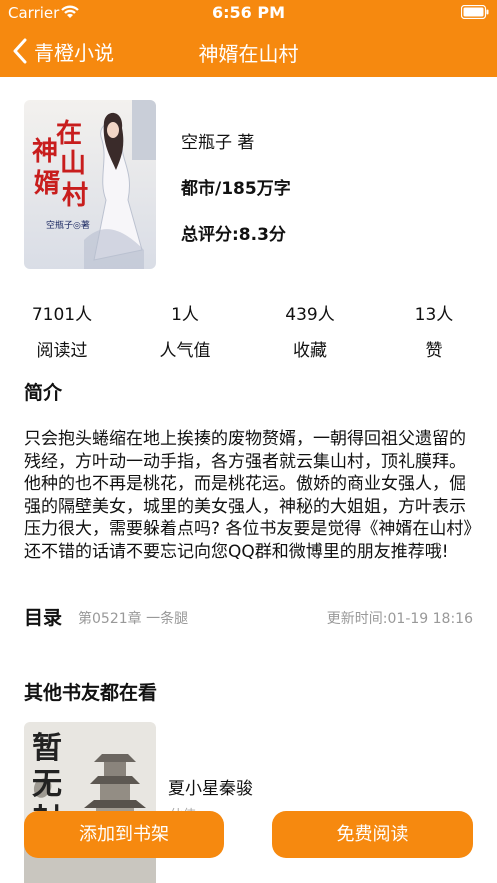 The height and width of the screenshot is (883, 497). What do you see at coordinates (475, 12) in the screenshot?
I see `battery-icon` at bounding box center [475, 12].